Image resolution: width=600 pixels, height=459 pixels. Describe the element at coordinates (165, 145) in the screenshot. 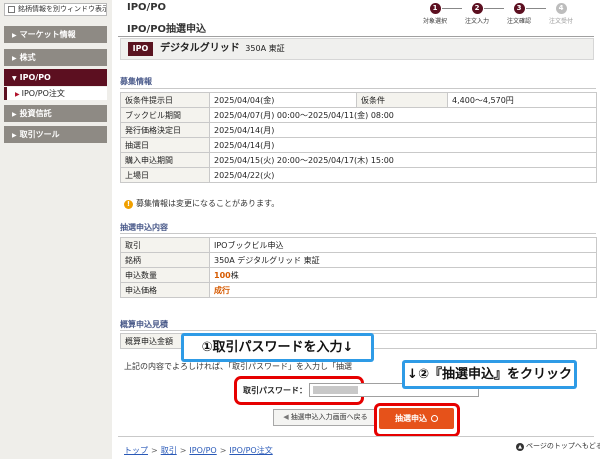

I see `table-header-cell: 抽選日` at that location.